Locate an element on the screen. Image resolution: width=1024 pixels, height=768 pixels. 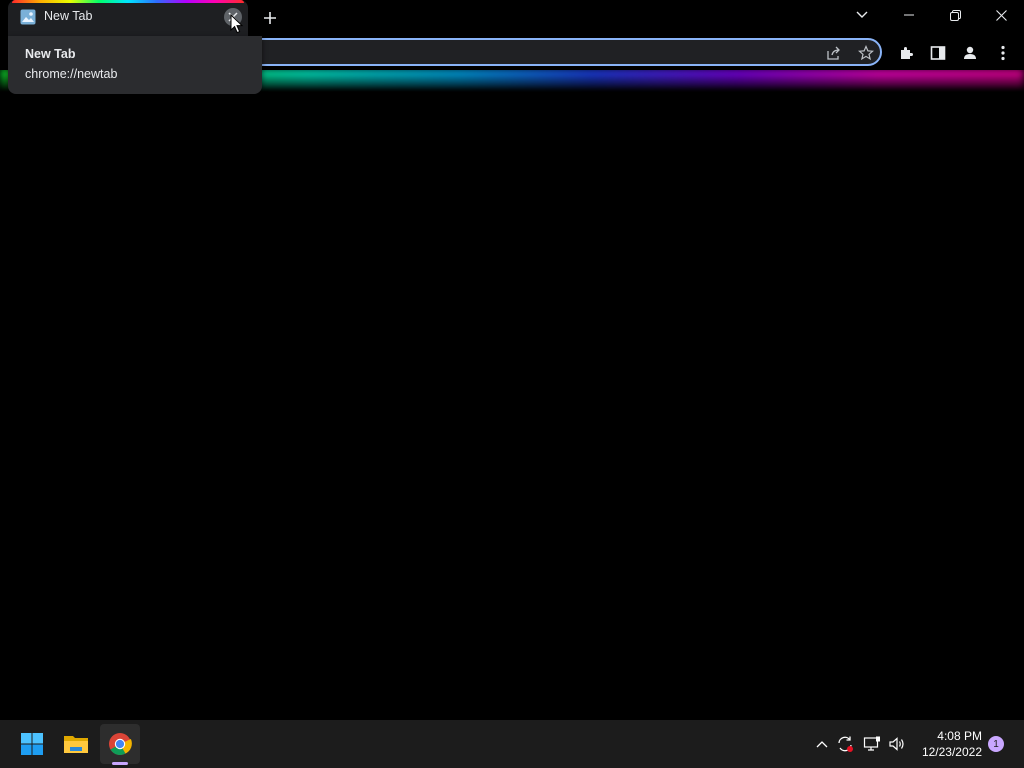
side-panel-icon is located at coordinates (938, 53).